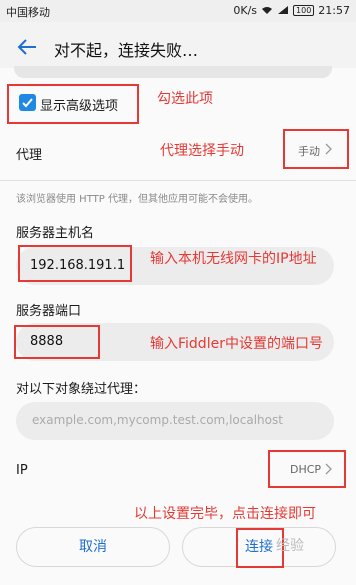  What do you see at coordinates (178, 180) in the screenshot?
I see `divider` at bounding box center [178, 180].